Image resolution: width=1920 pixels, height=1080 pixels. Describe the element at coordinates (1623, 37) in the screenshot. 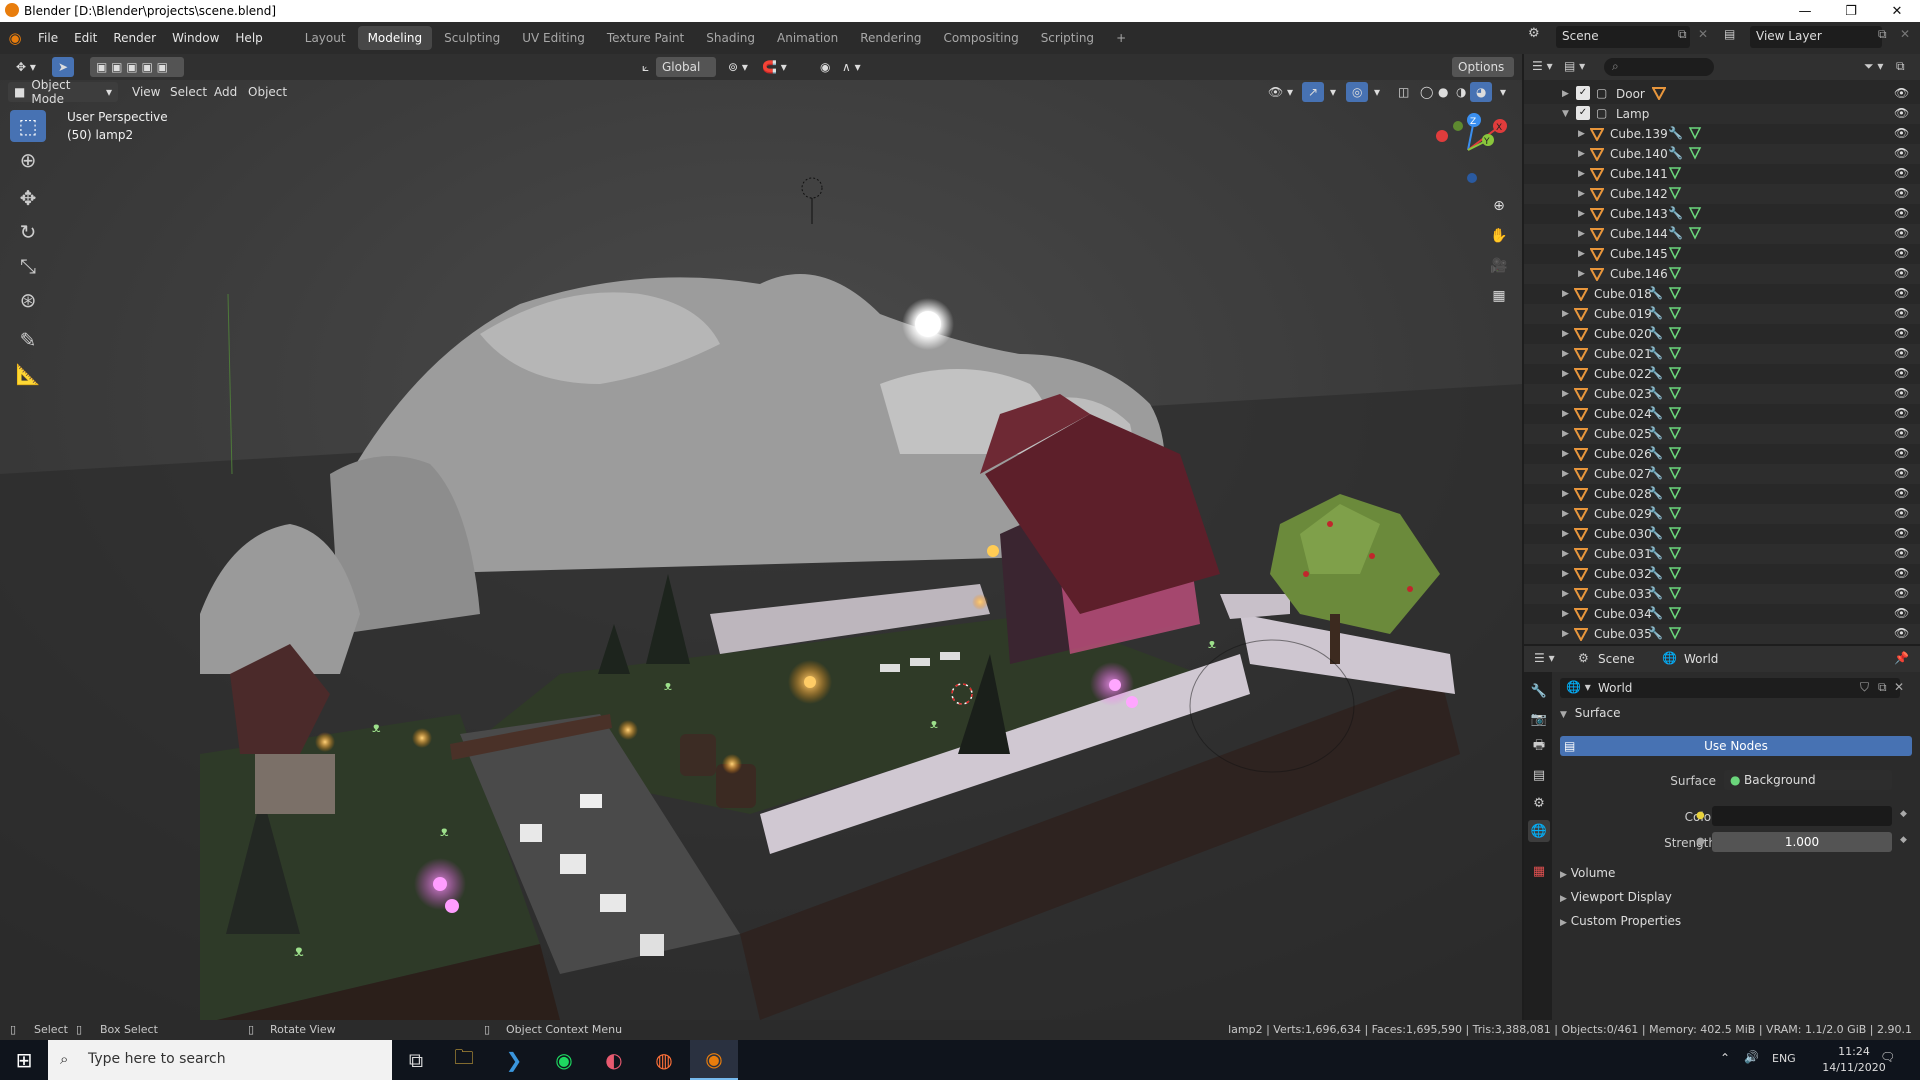

I see `scene-selector: Scene` at that location.